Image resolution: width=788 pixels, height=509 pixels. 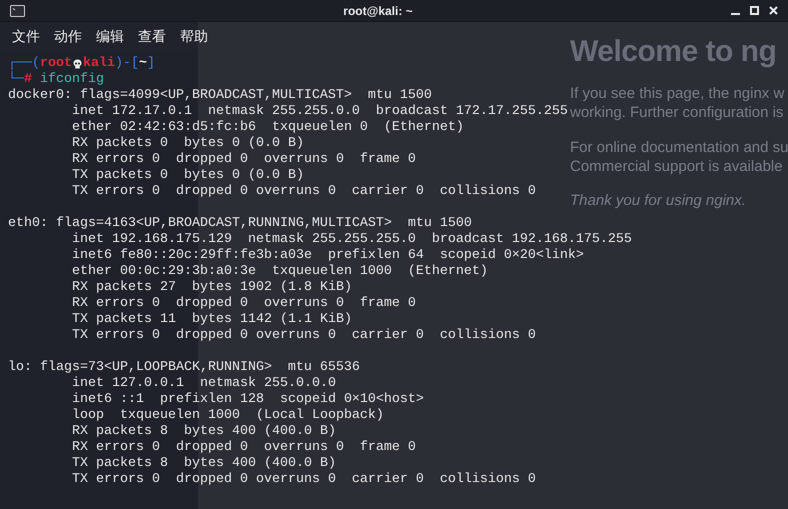 What do you see at coordinates (28, 80) in the screenshot?
I see `prompt-symbol: #` at bounding box center [28, 80].